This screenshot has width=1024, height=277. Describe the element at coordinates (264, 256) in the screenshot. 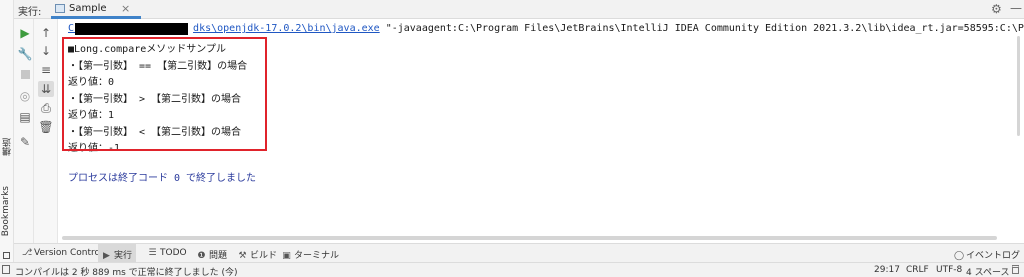

I see `tab-label: ビルド` at that location.